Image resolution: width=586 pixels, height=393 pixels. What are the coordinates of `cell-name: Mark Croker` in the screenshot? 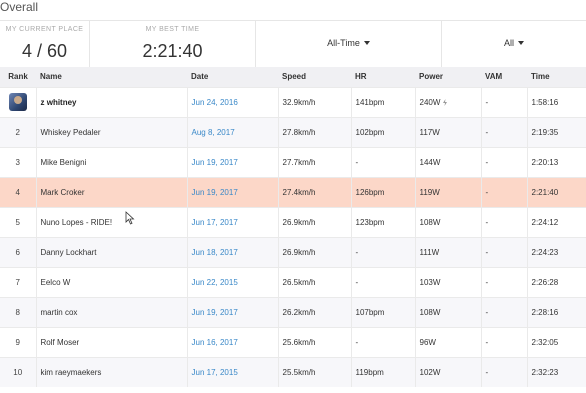 It's located at (111, 192).